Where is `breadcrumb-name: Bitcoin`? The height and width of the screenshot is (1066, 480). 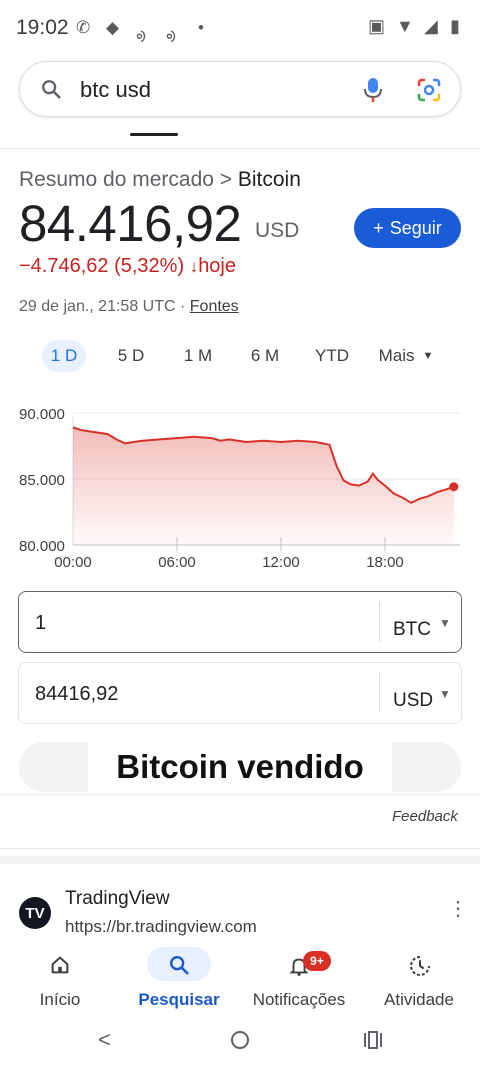
breadcrumb-name: Bitcoin is located at coordinates (269, 179).